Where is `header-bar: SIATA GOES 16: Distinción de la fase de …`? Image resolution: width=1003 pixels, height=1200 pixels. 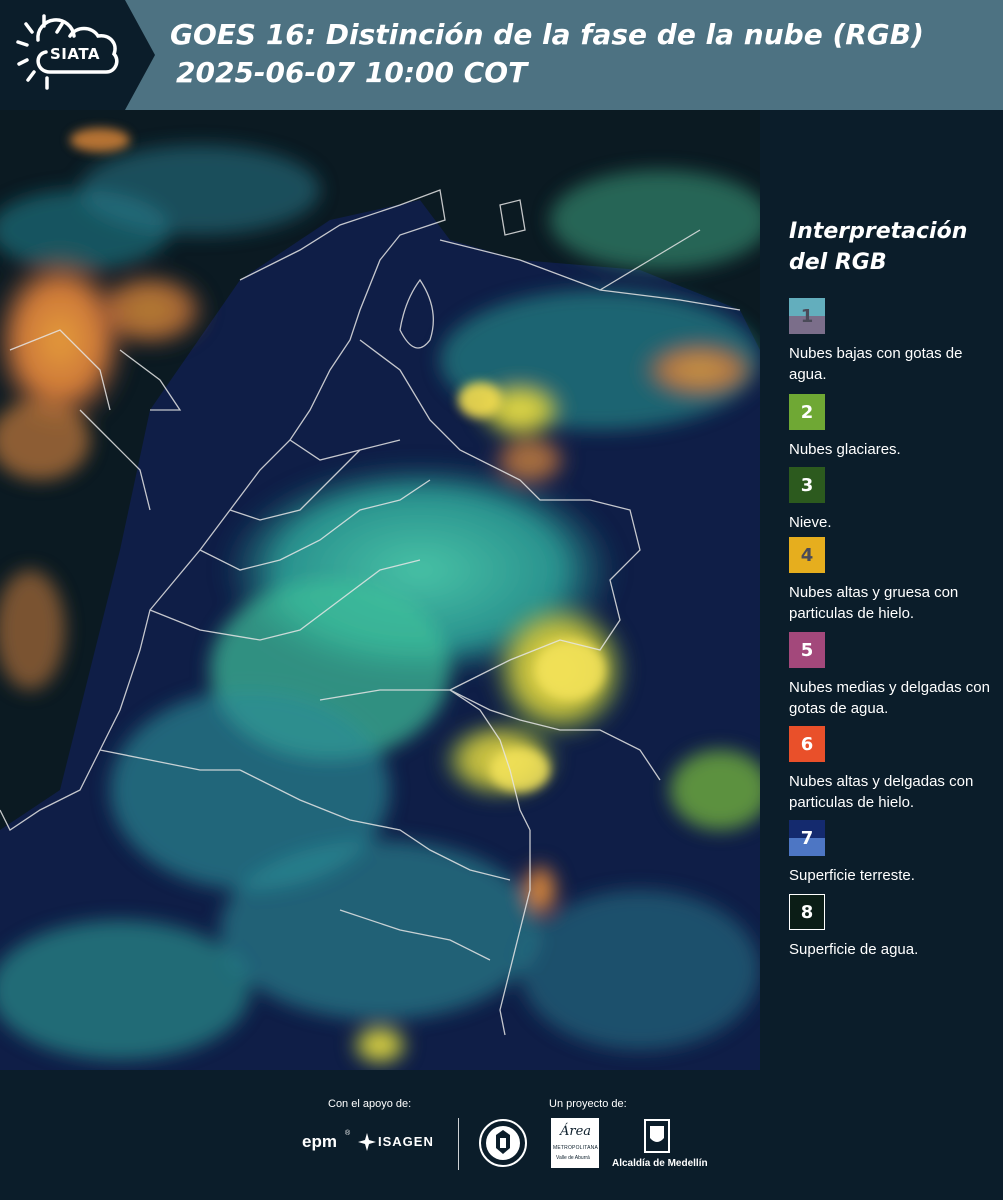 header-bar: SIATA GOES 16: Distinción de la fase de … is located at coordinates (501, 55).